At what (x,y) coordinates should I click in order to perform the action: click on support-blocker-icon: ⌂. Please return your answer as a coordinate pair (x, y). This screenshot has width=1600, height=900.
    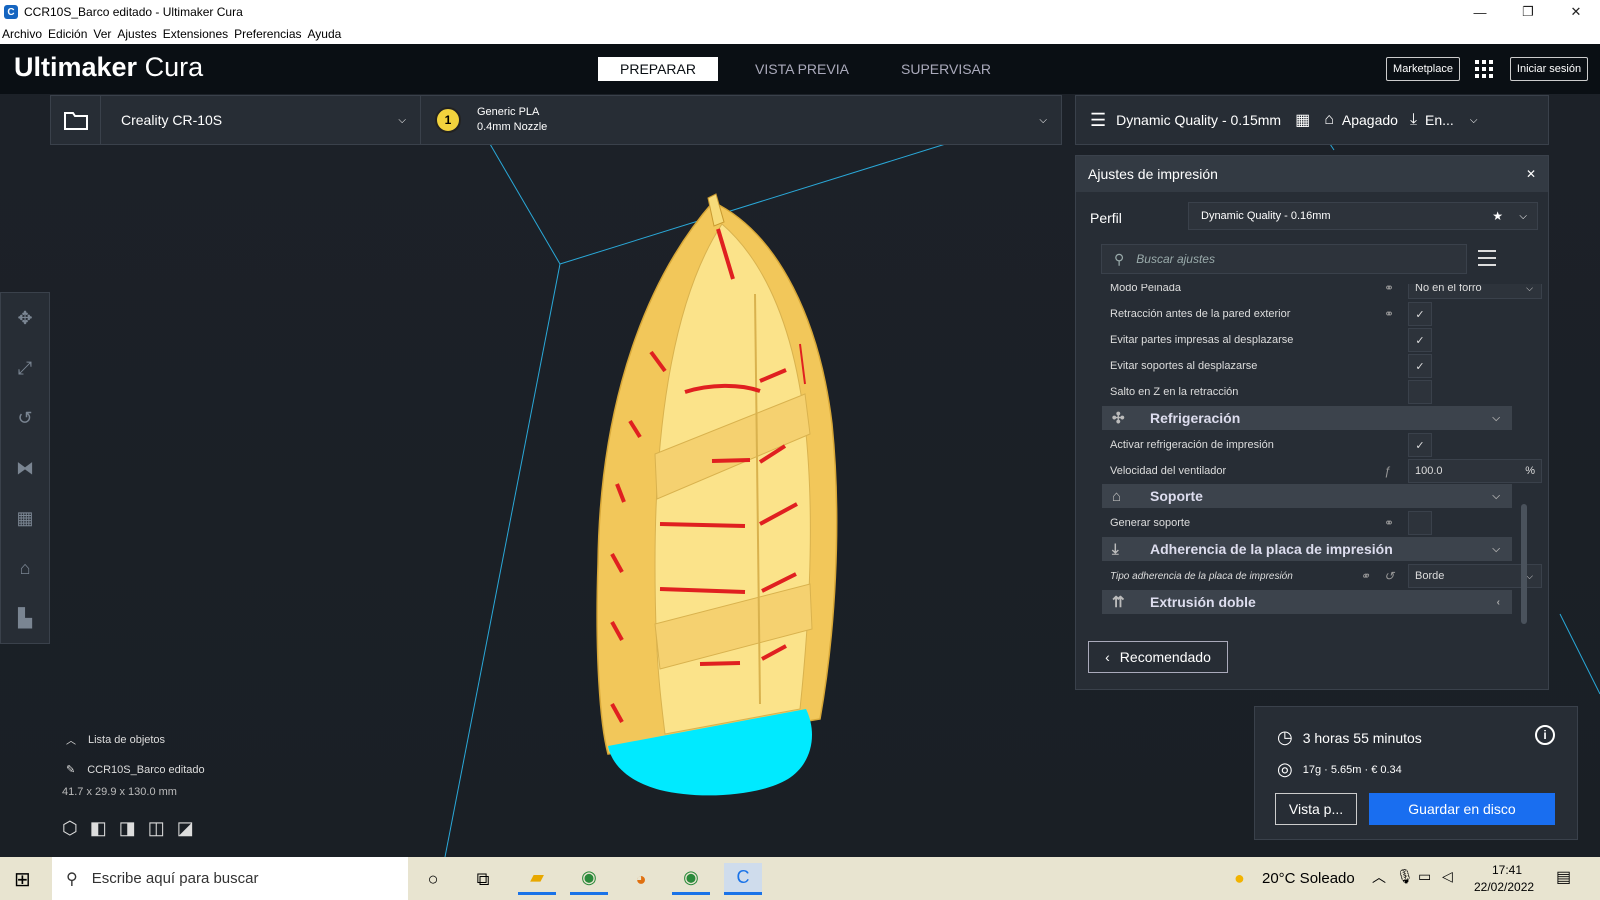
    Looking at the image, I should click on (25, 568).